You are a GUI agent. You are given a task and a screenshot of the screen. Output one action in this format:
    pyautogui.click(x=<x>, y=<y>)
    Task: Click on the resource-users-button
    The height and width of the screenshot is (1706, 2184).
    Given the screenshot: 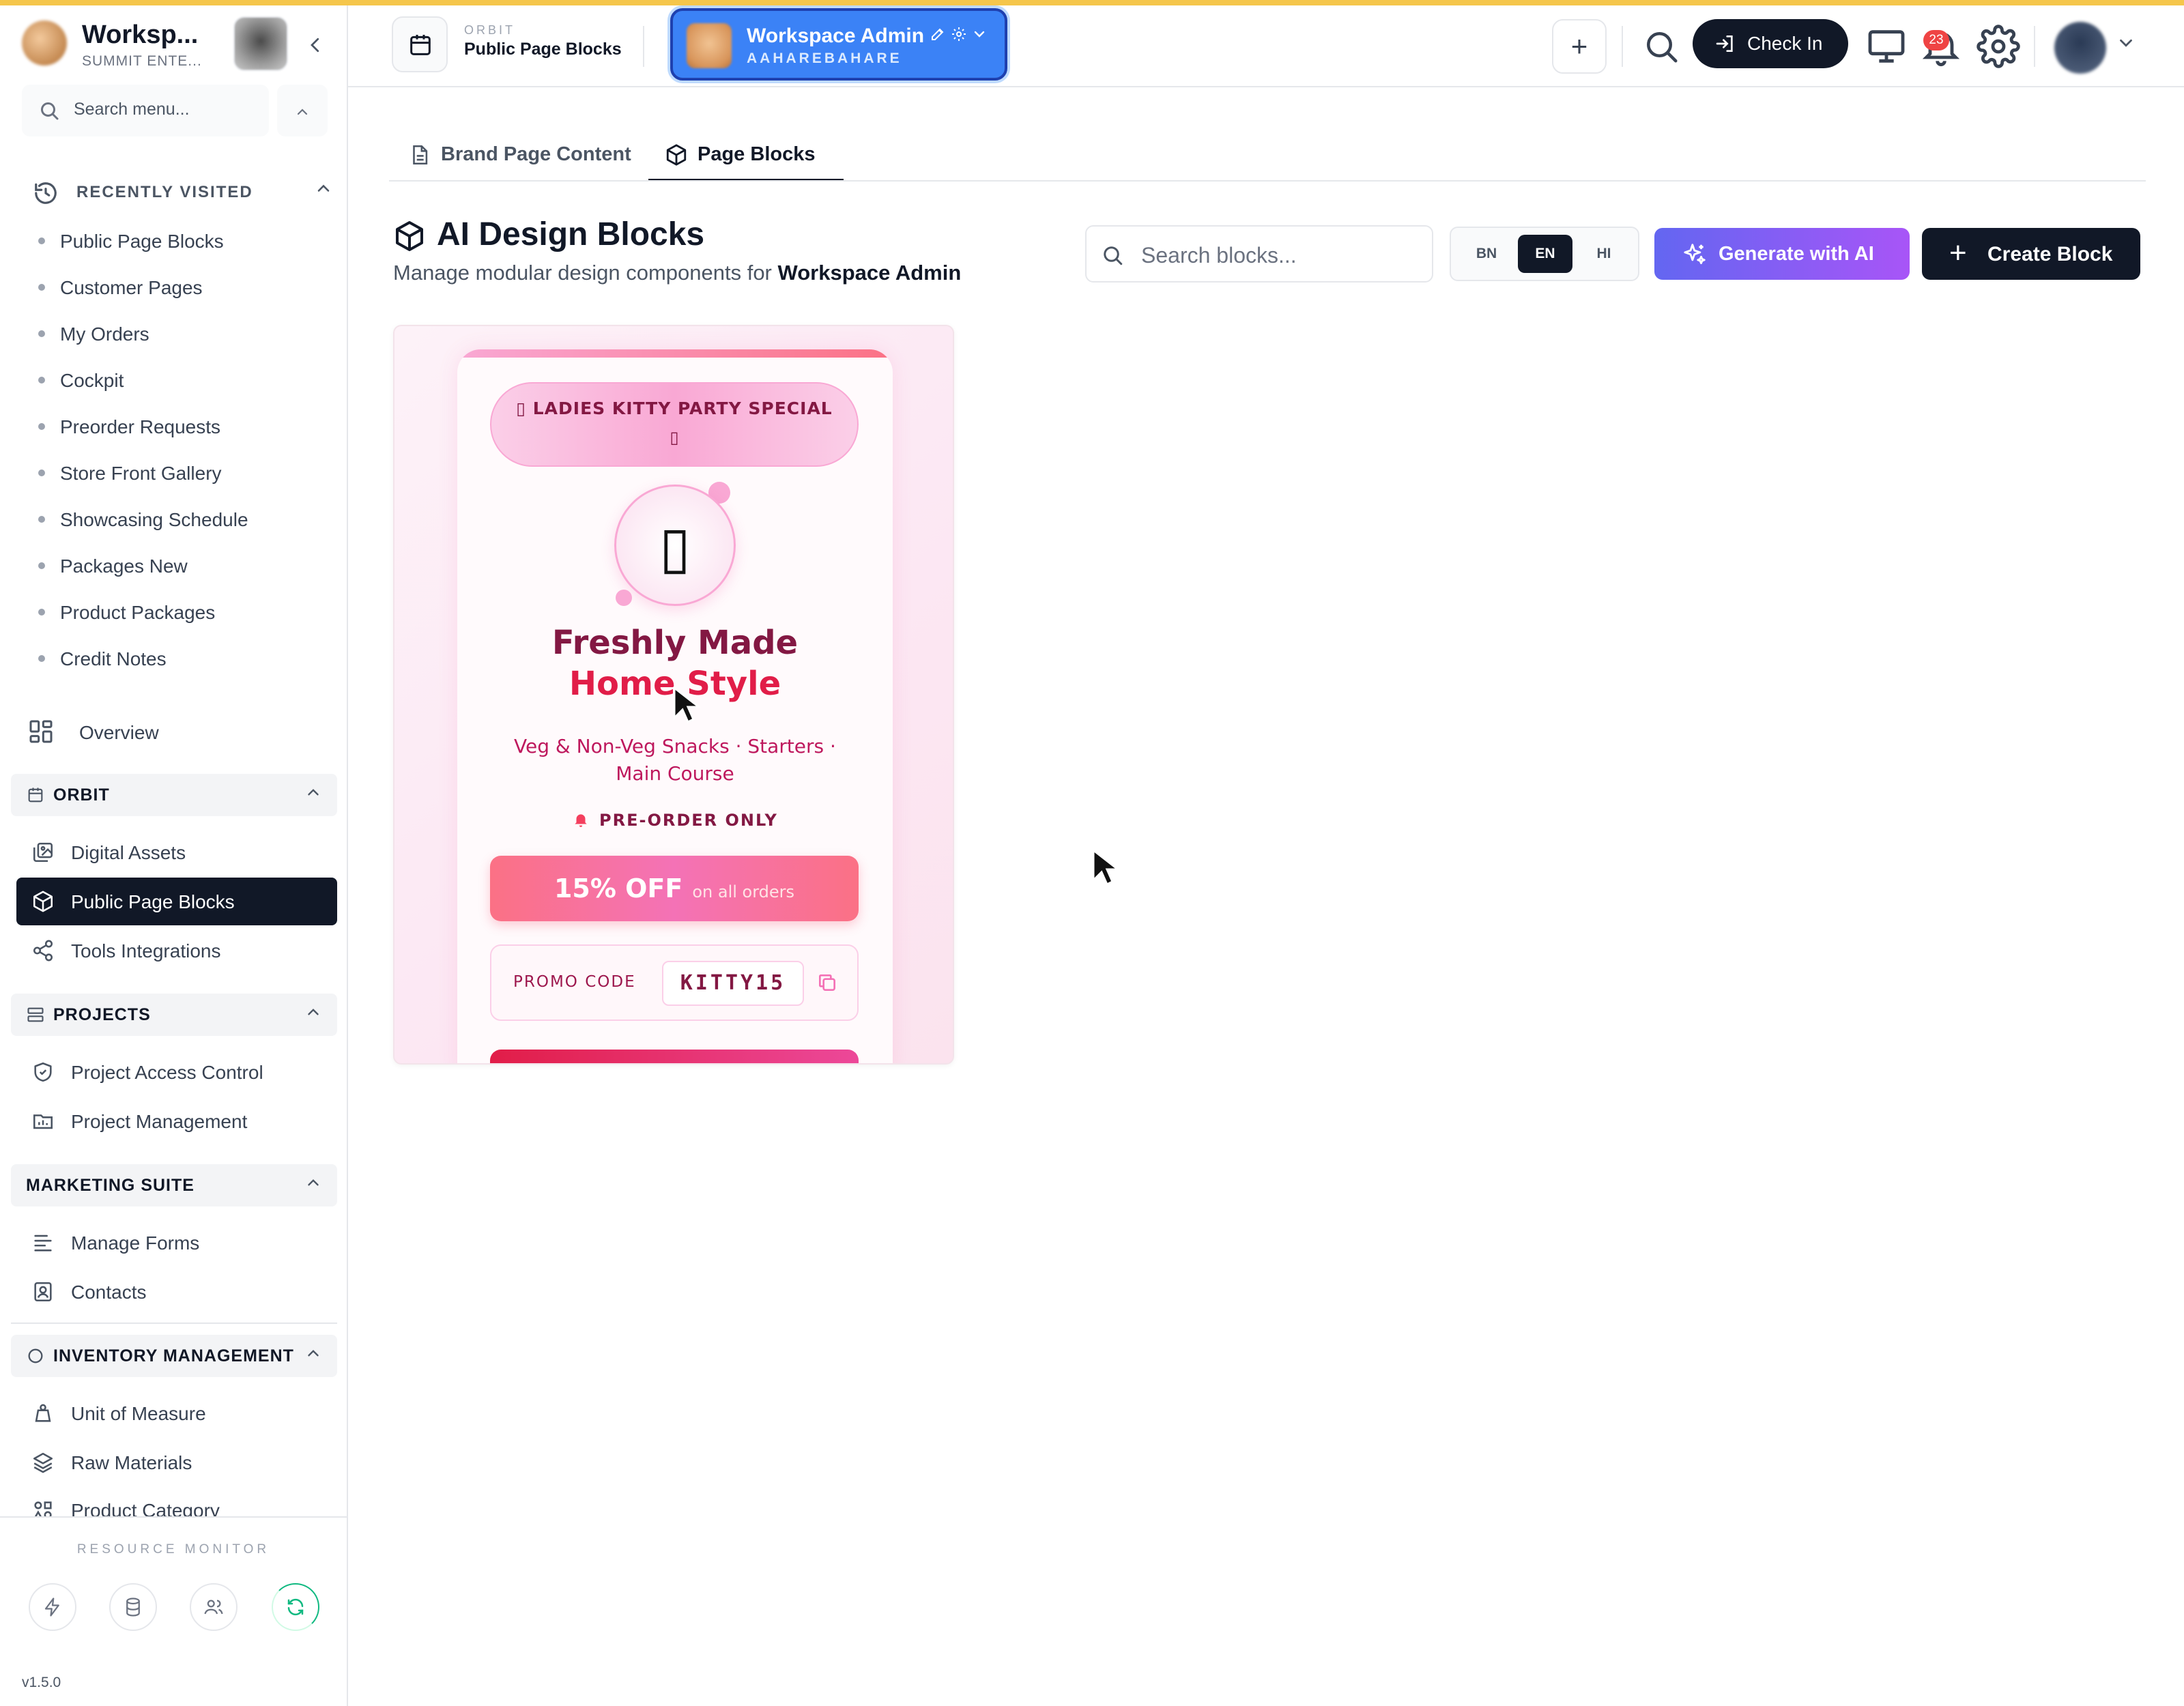 What is the action you would take?
    pyautogui.click(x=214, y=1607)
    